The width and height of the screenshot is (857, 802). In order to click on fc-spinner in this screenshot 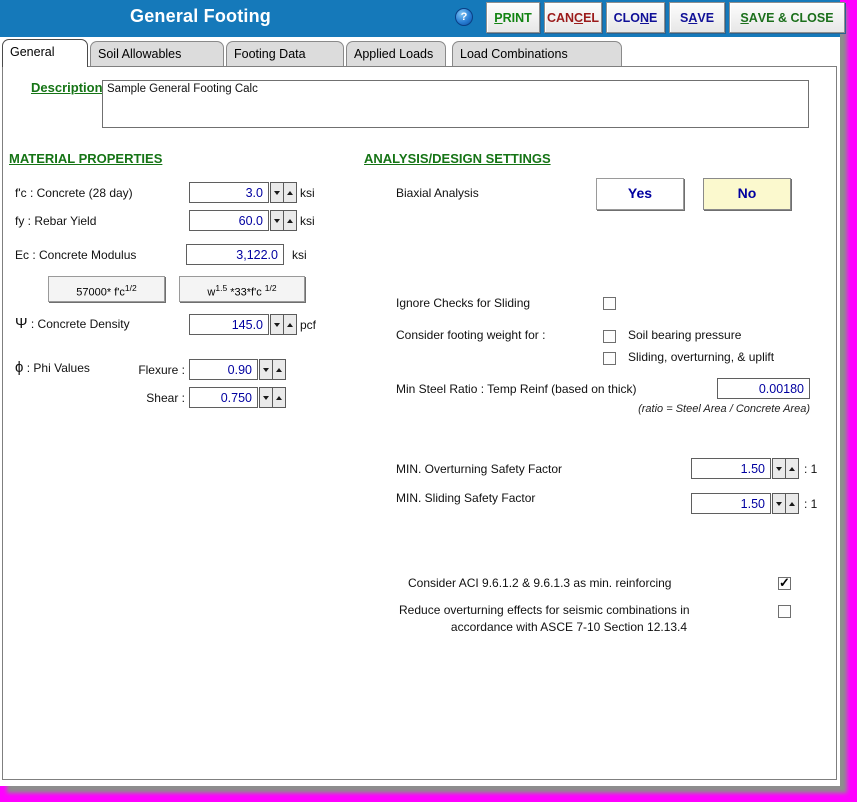, I will do `click(283, 192)`.